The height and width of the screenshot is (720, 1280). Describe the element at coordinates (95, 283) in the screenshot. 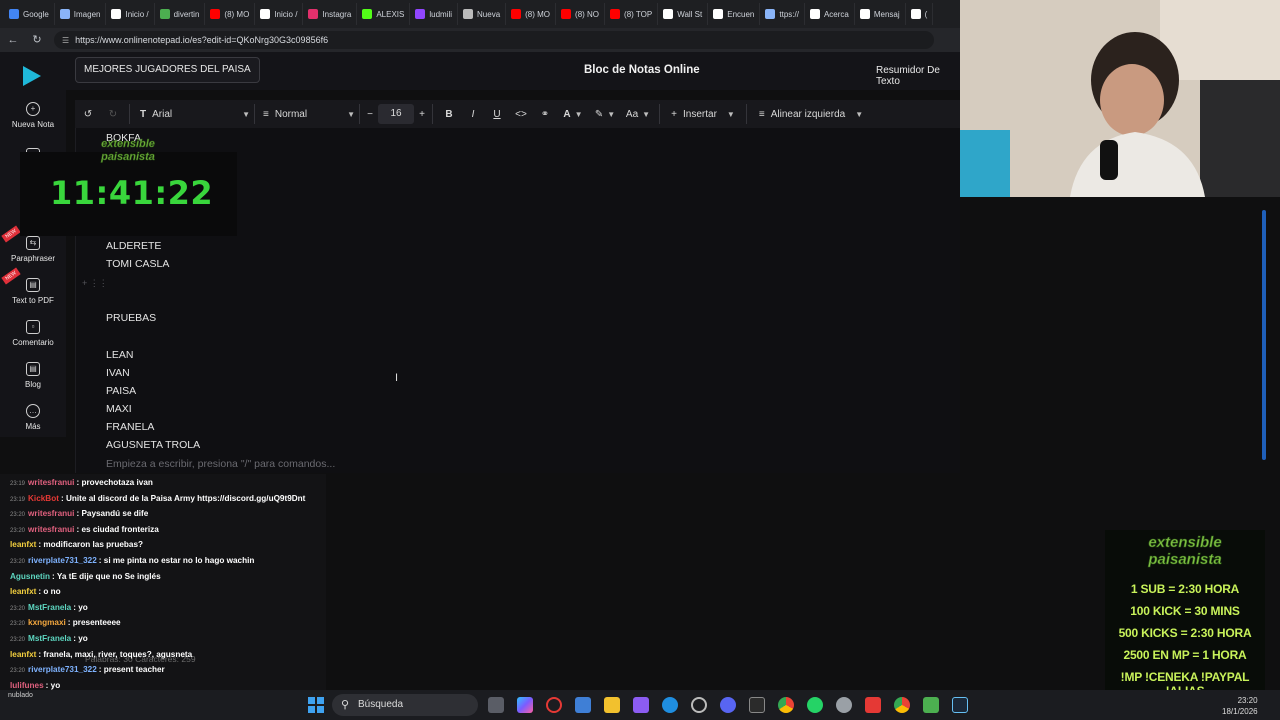

I see `drag-handle-icon: + ⋮⋮` at that location.